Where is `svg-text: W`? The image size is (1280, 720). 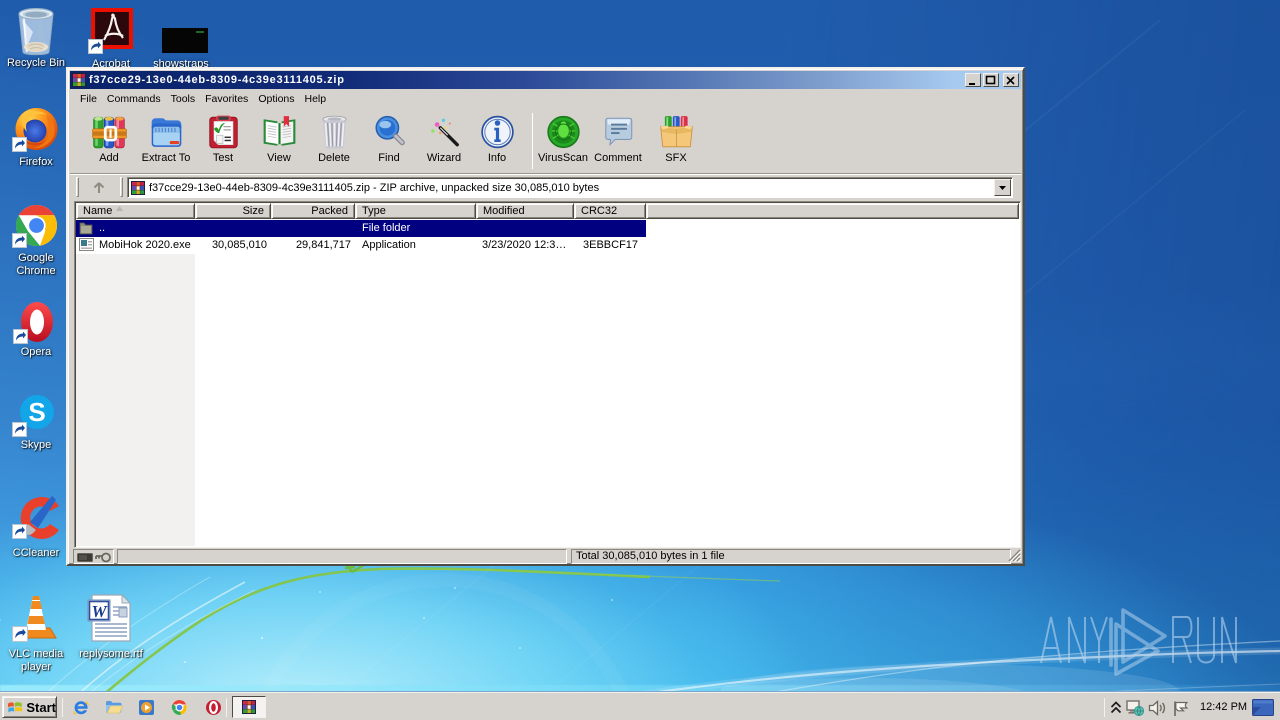
svg-text: W is located at coordinates (99, 611).